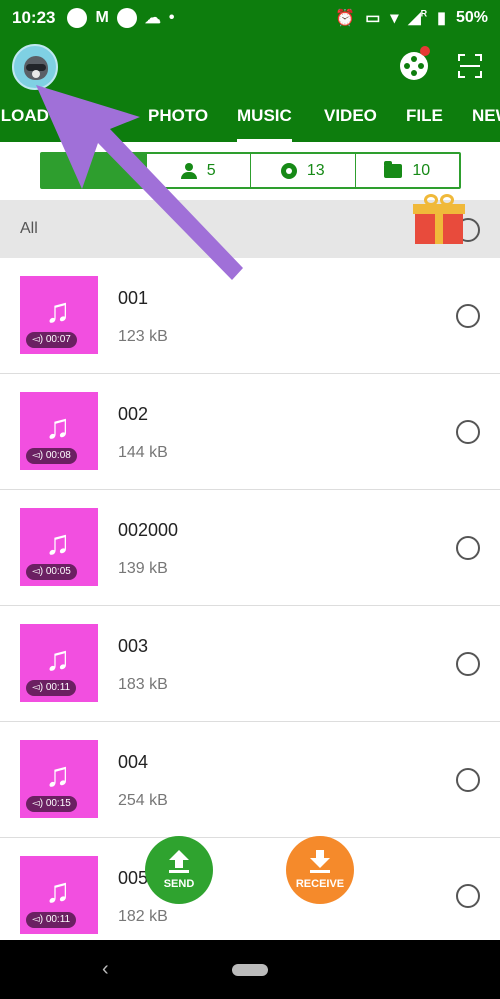 The width and height of the screenshot is (500, 999). What do you see at coordinates (143, 568) in the screenshot?
I see `item-size: 139 kB` at bounding box center [143, 568].